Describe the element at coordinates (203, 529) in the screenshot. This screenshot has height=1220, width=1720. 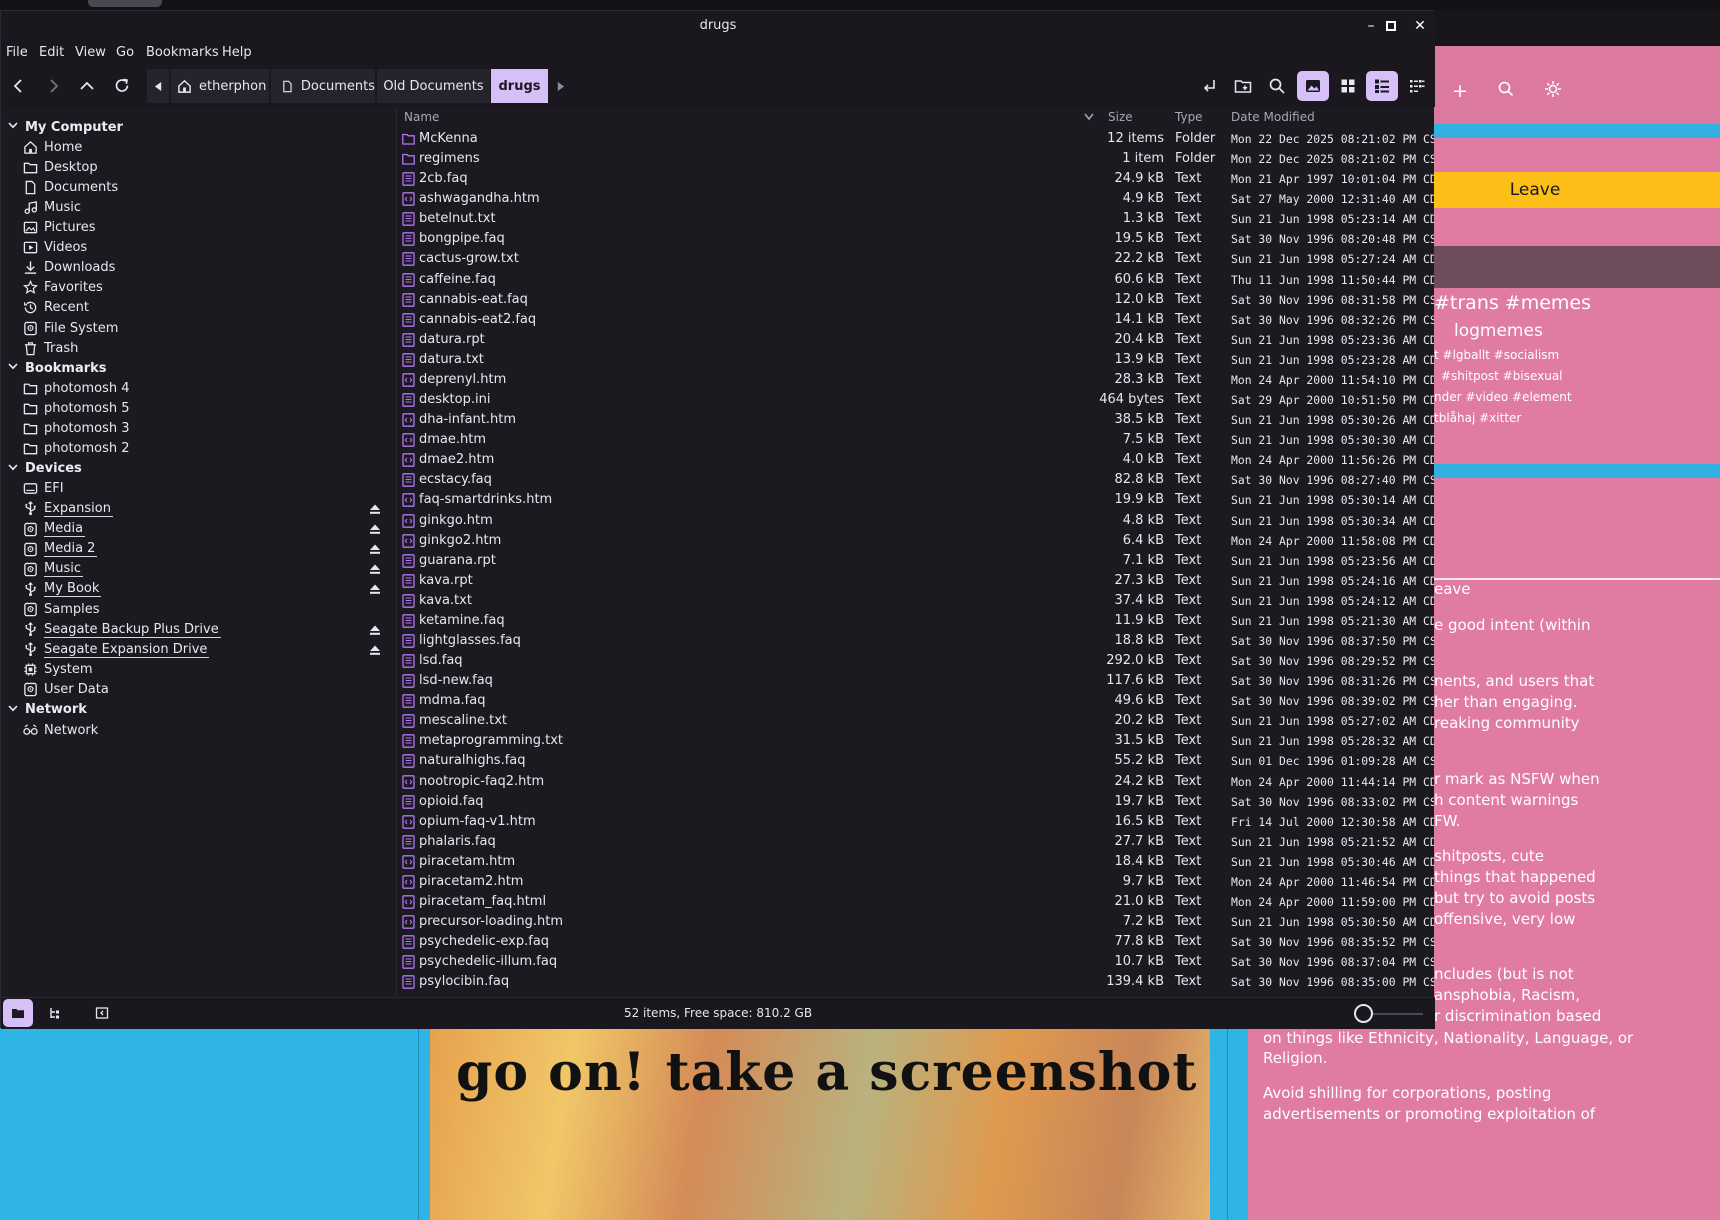
I see `sidebar-item-media: Media` at that location.